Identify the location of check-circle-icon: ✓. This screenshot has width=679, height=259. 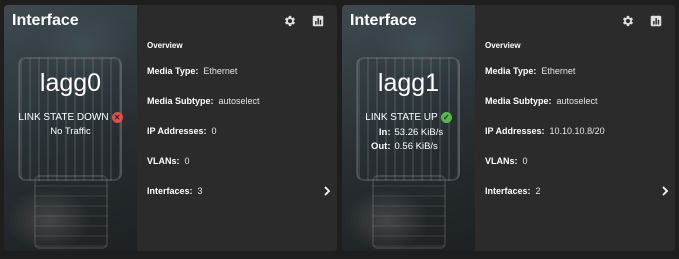
(446, 117).